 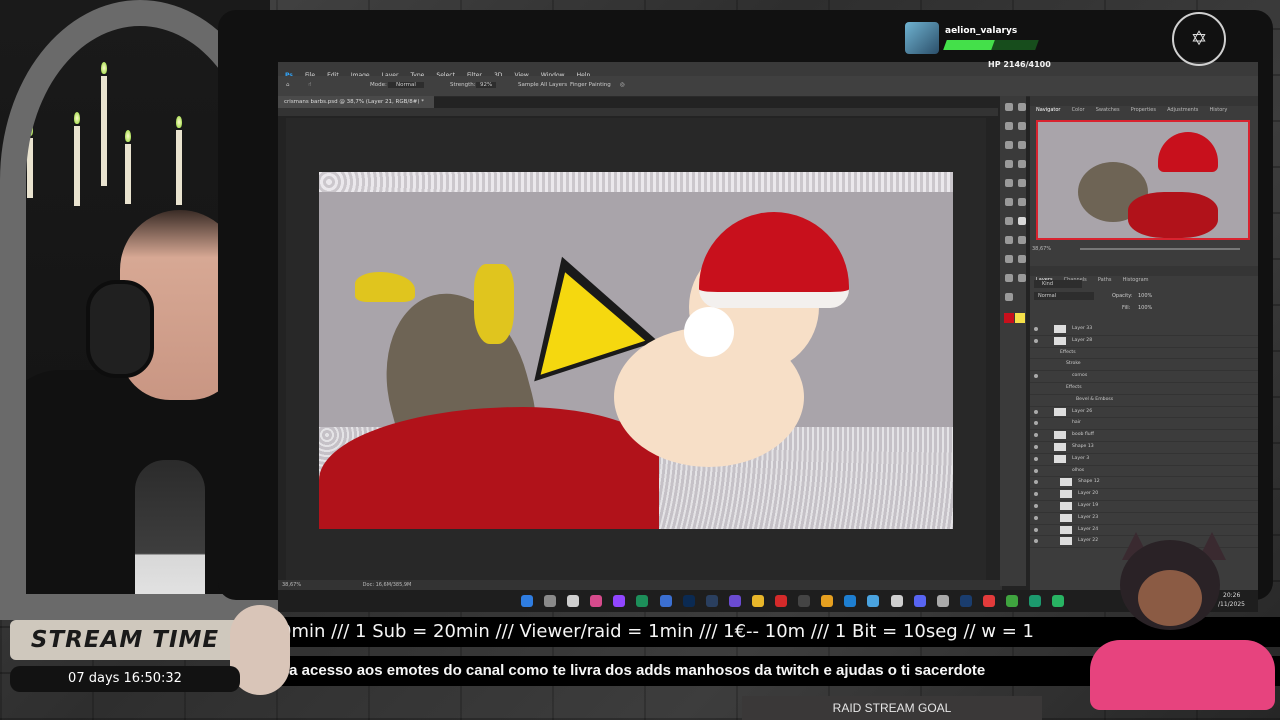 I want to click on layer-row: Layer 26, so click(x=1144, y=413).